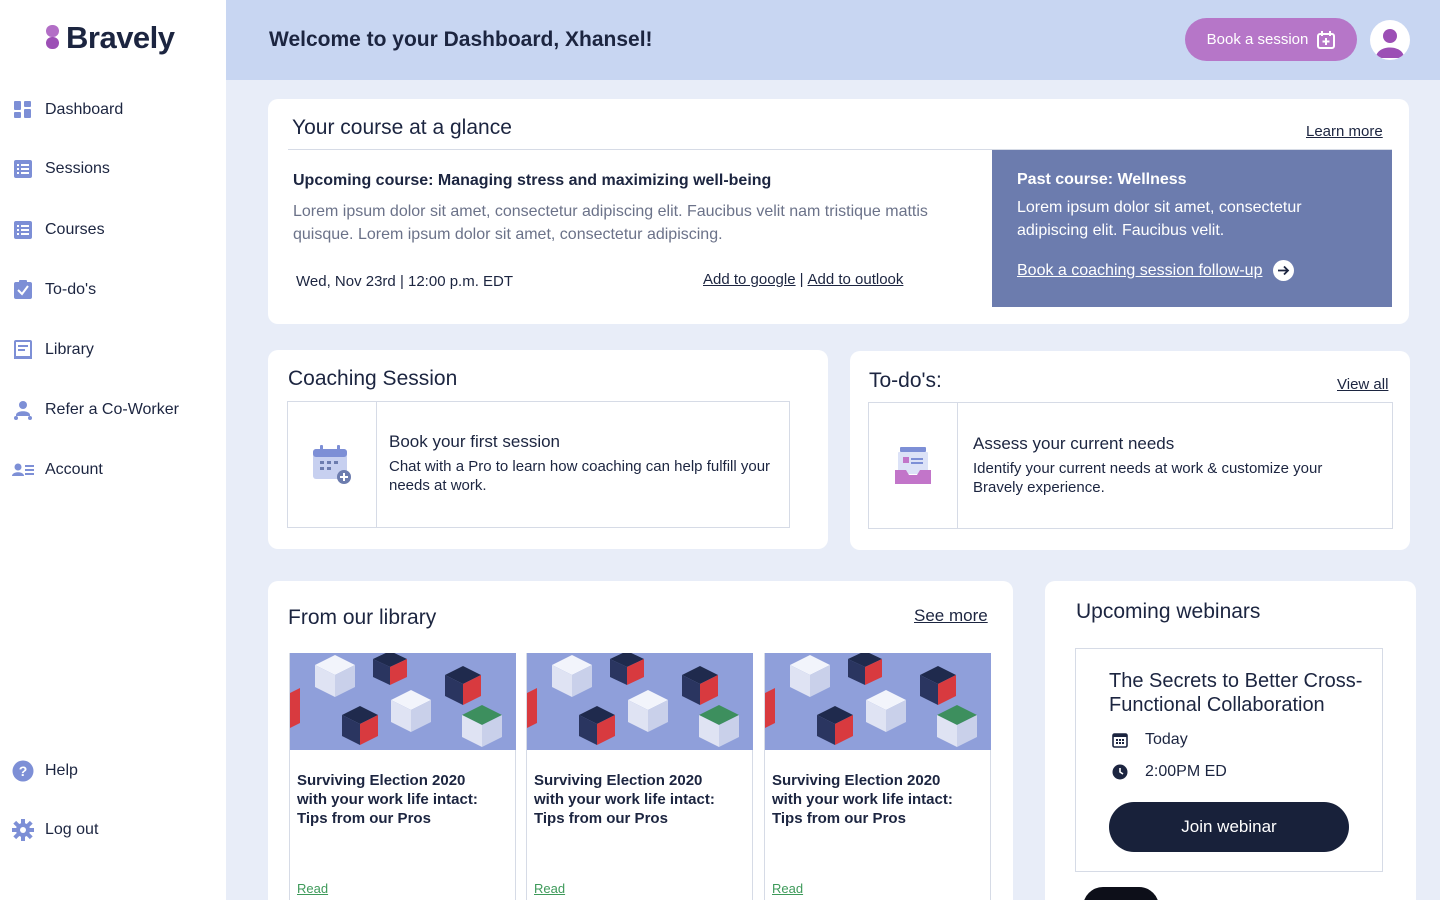 The width and height of the screenshot is (1440, 900). I want to click on assess-needs-title: Assess your current needs, so click(1074, 443).